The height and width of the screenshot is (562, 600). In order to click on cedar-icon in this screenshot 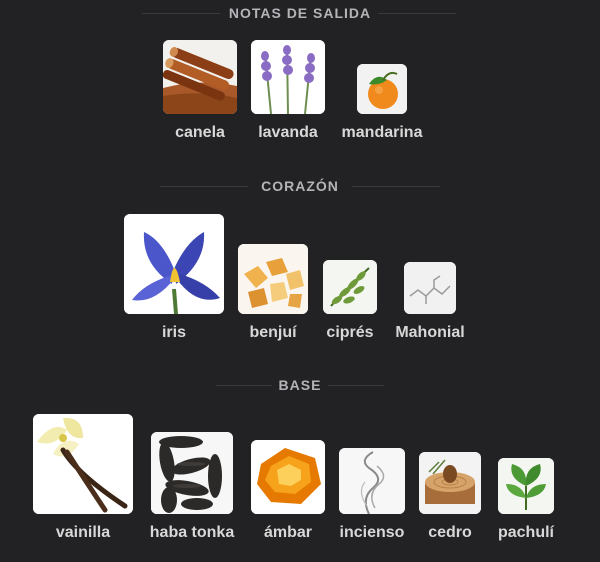, I will do `click(450, 483)`.